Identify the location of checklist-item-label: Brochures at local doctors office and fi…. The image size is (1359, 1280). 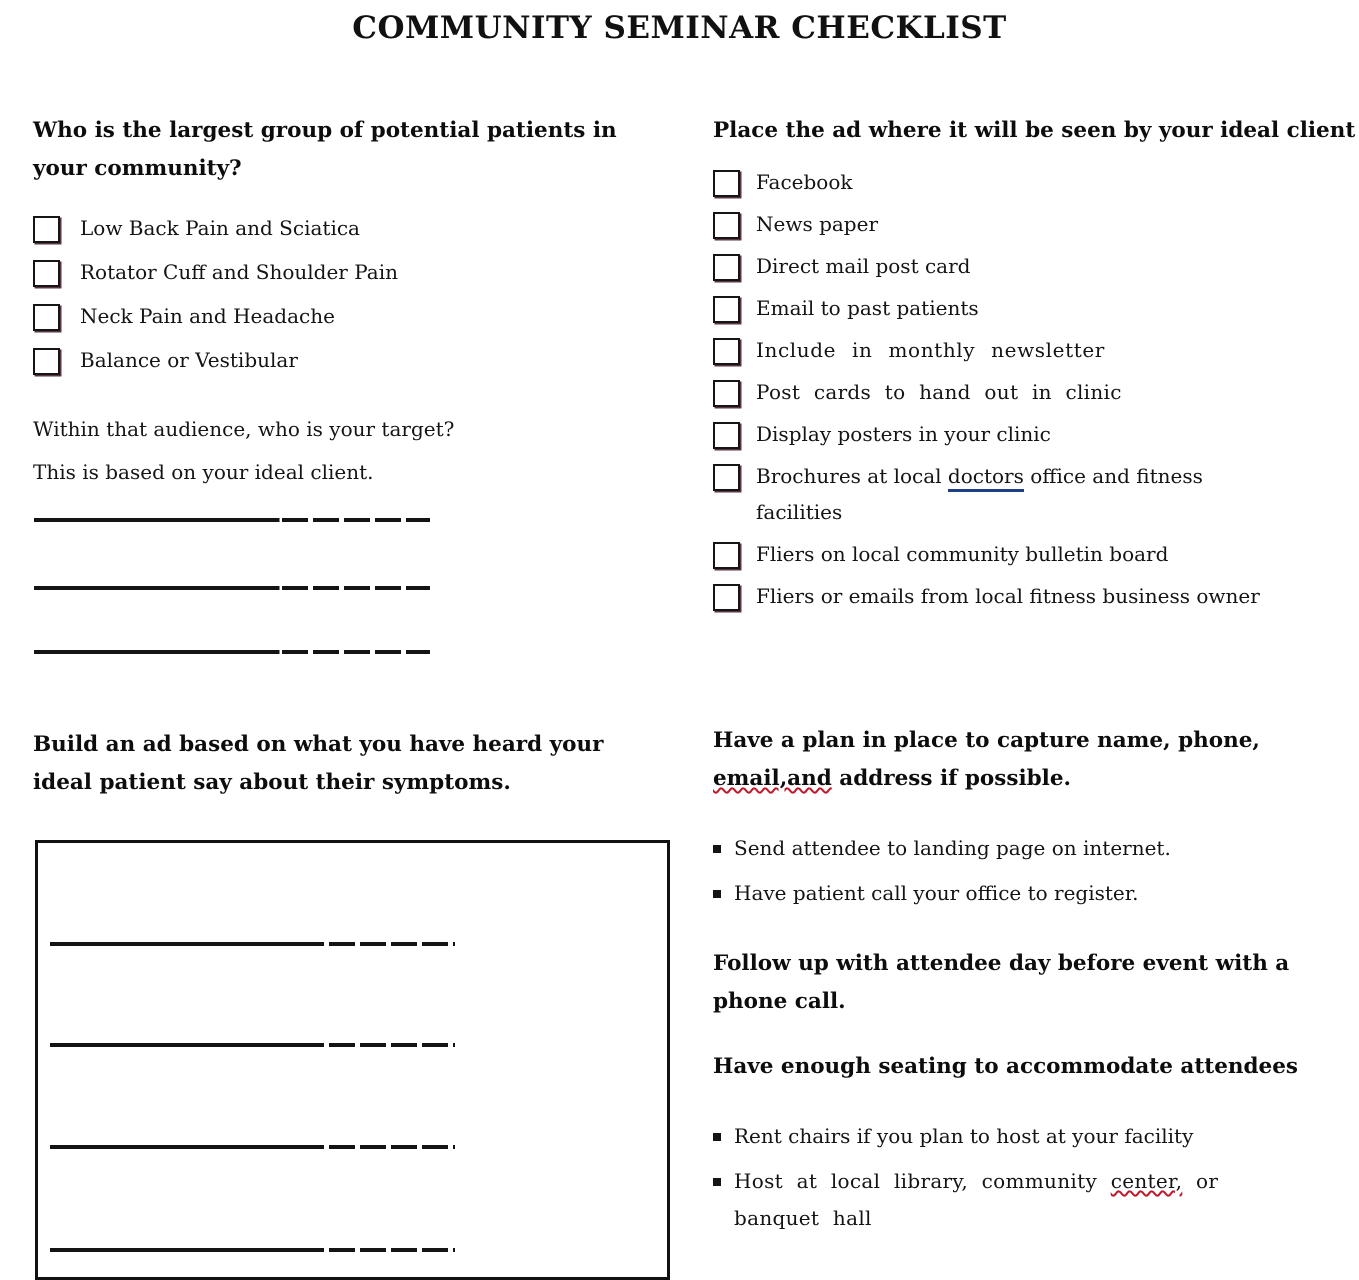
(979, 494).